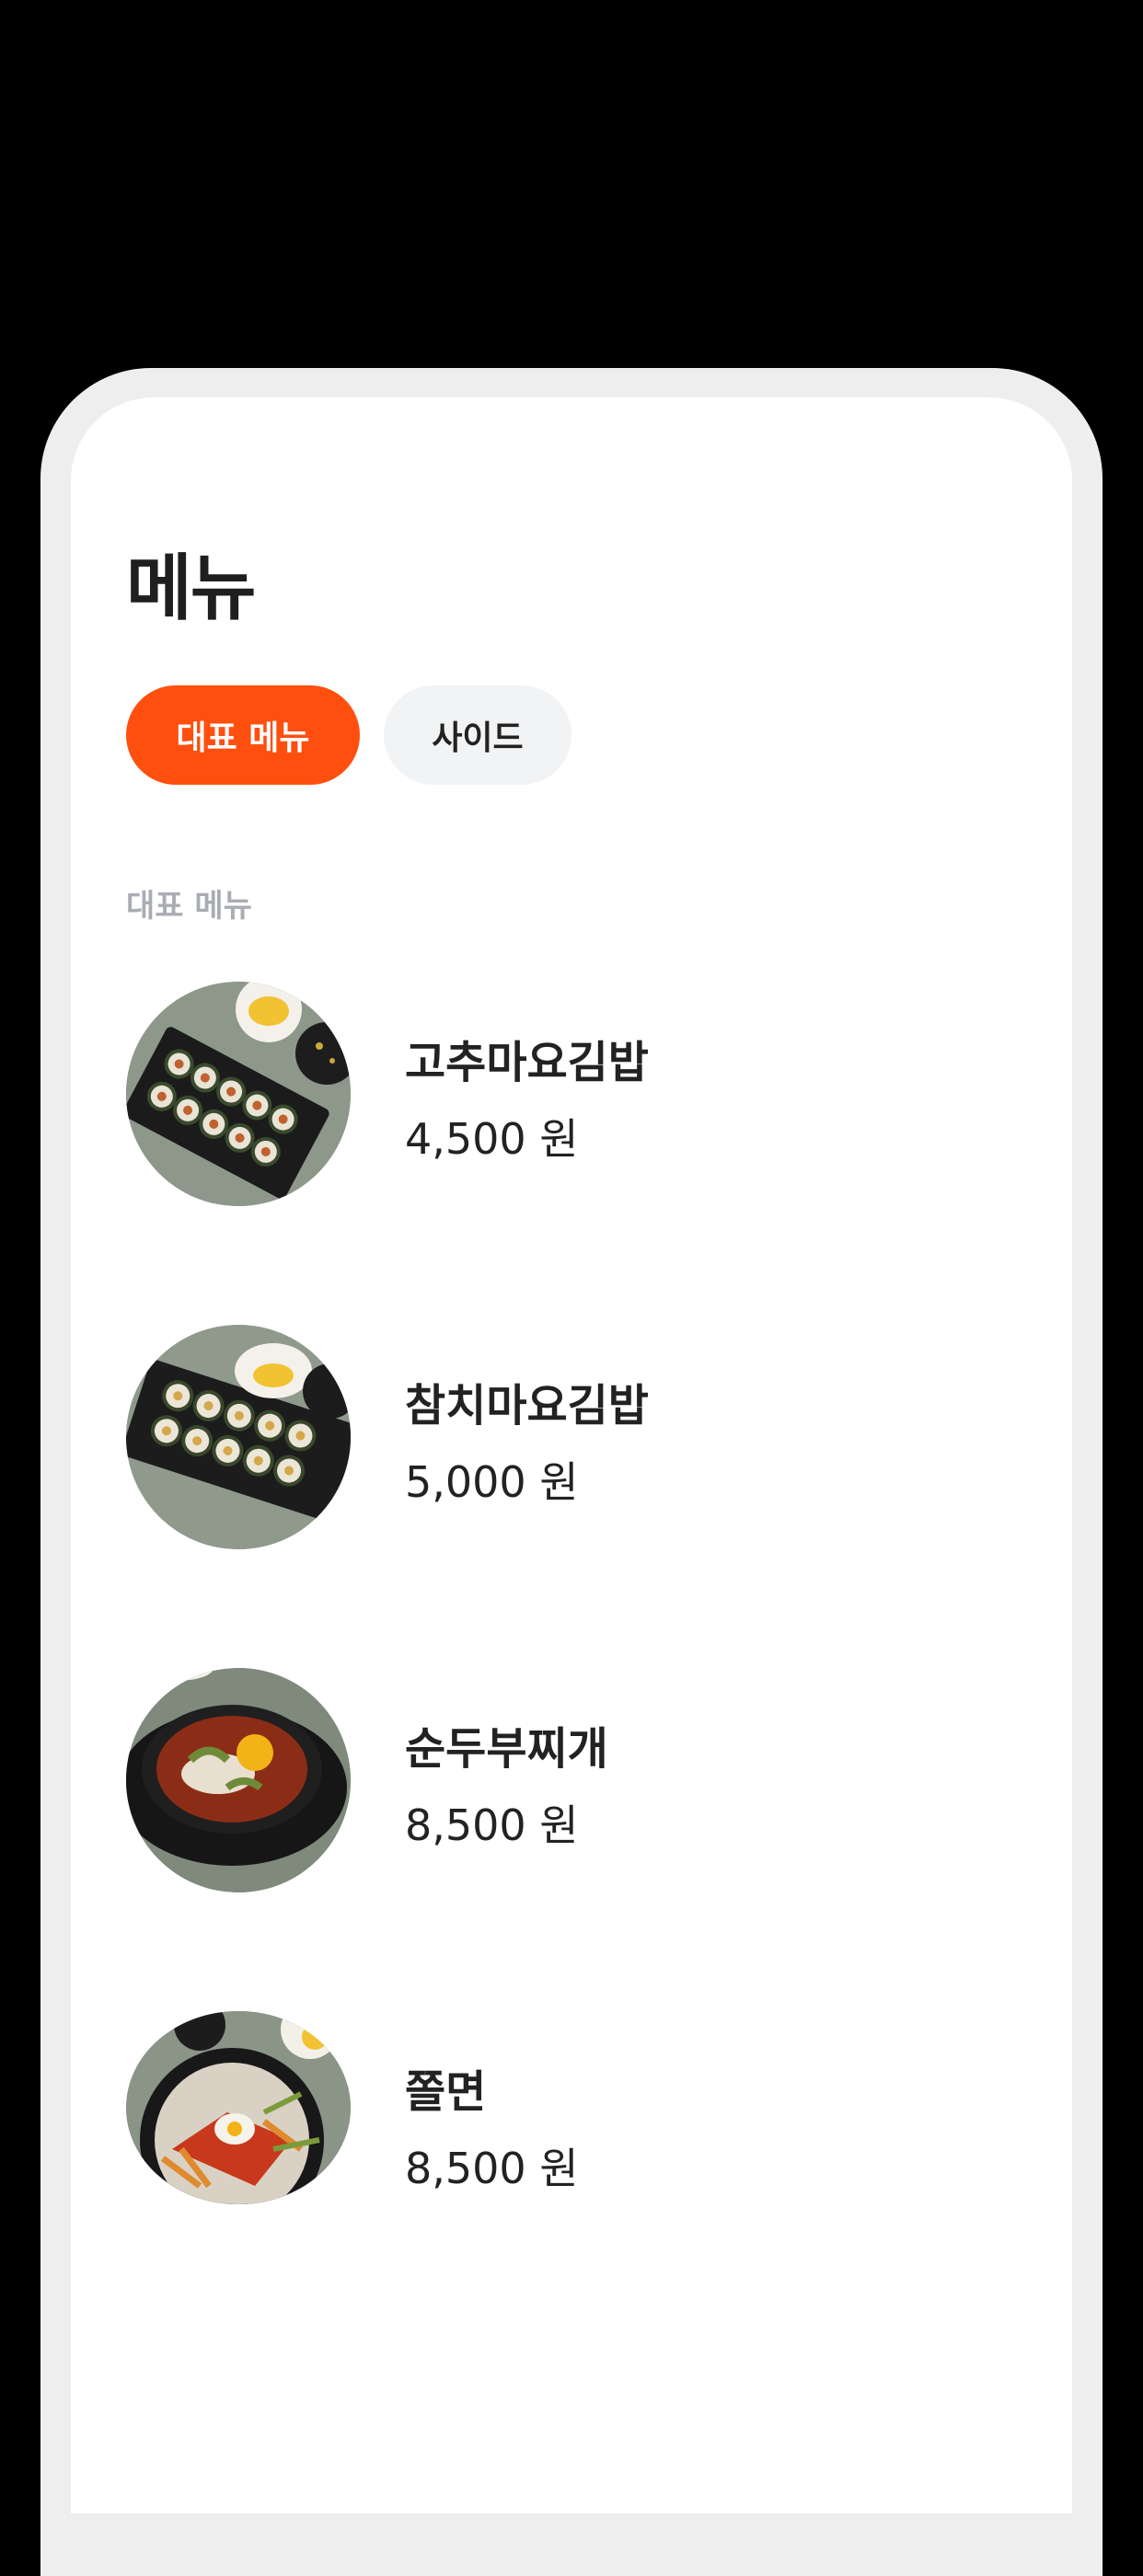 The image size is (1143, 2576). Describe the element at coordinates (492, 1482) in the screenshot. I see `menu-item-price: 5,000 원` at that location.